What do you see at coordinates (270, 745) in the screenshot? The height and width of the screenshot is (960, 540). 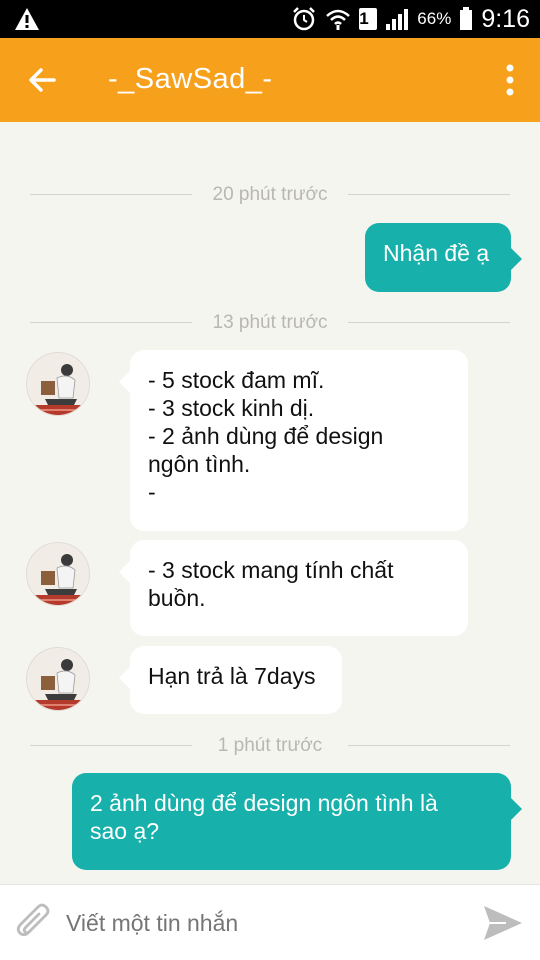 I see `time-divider: 1 phút trước` at bounding box center [270, 745].